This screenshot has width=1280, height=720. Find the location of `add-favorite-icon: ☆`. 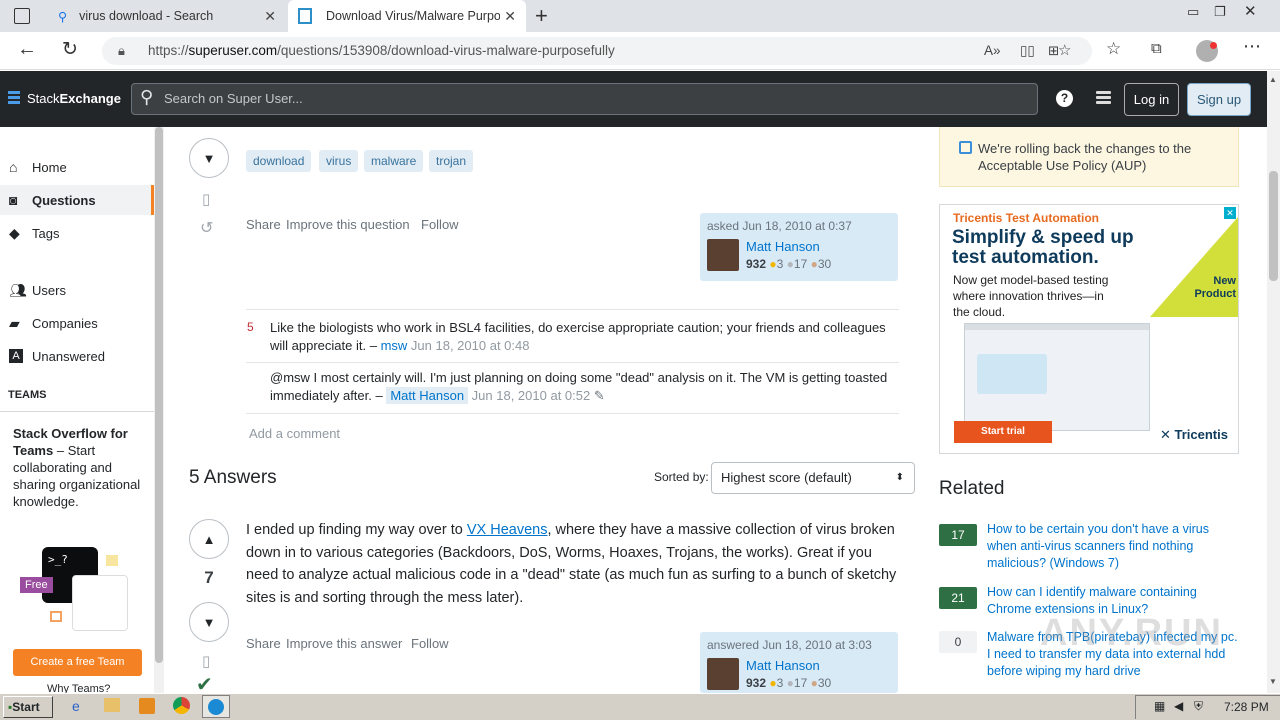

add-favorite-icon: ☆ is located at coordinates (1064, 51).